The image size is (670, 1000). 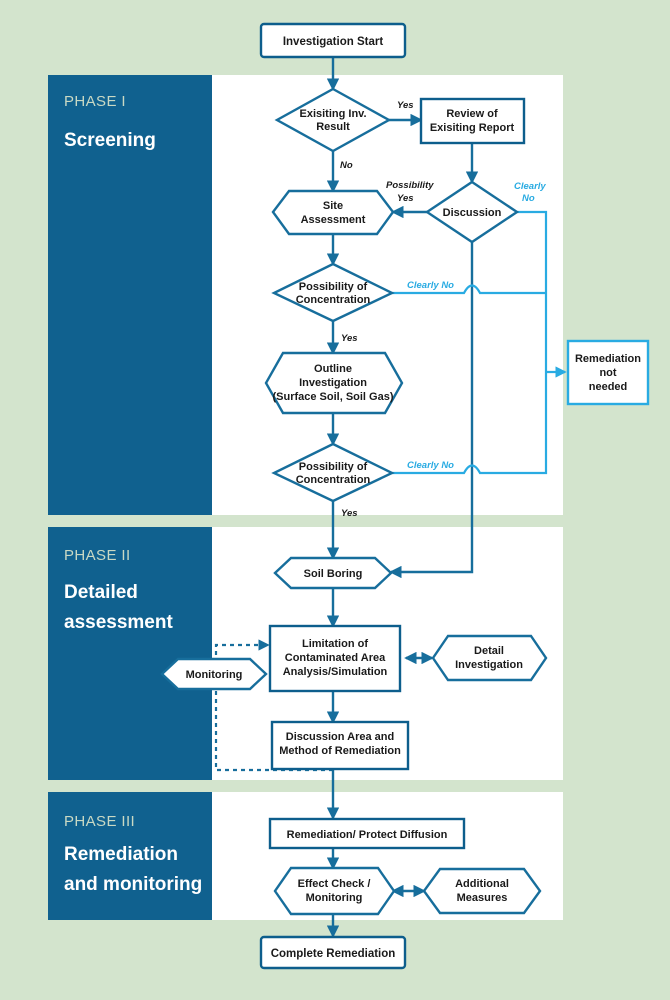 I want to click on edge-label-yes-existing: Yes, so click(x=405, y=105).